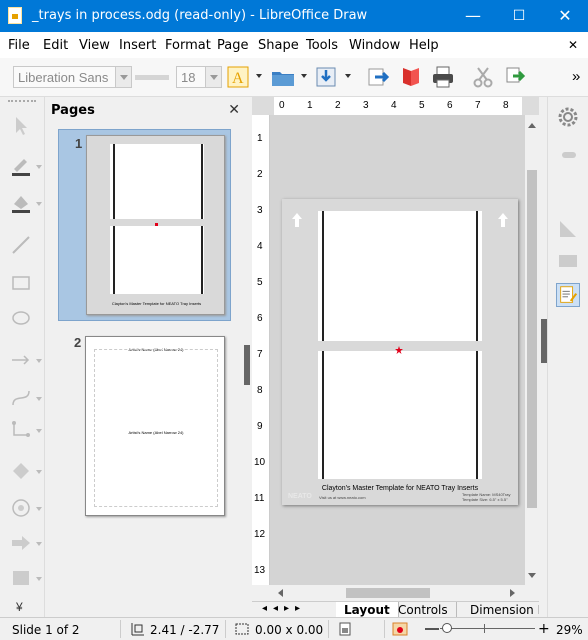  Describe the element at coordinates (238, 77) in the screenshot. I see `fontwork-icon: A` at that location.